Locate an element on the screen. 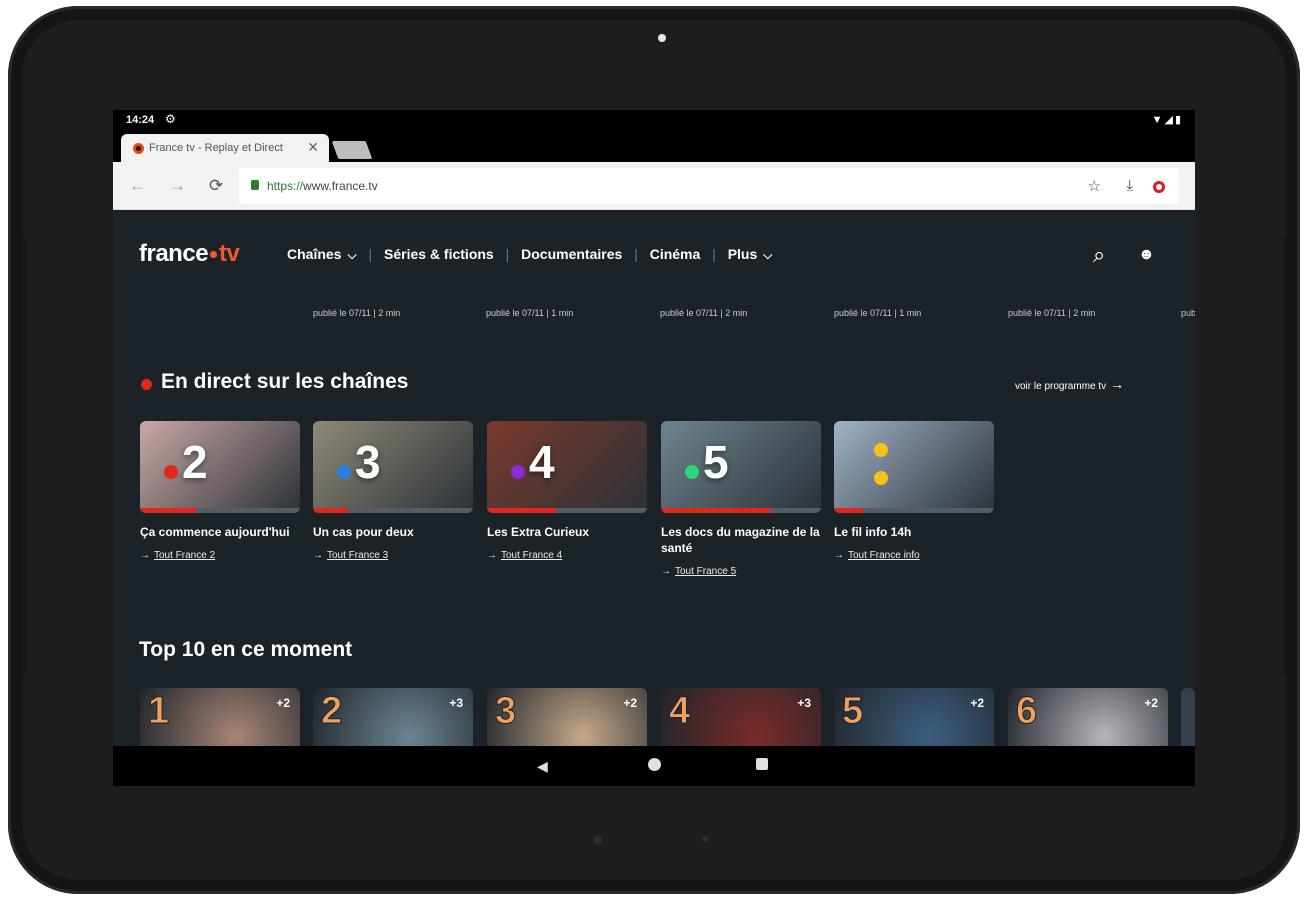 The height and width of the screenshot is (900, 1309). tv-program-link: voir le programme tv → is located at coordinates (1069, 384).